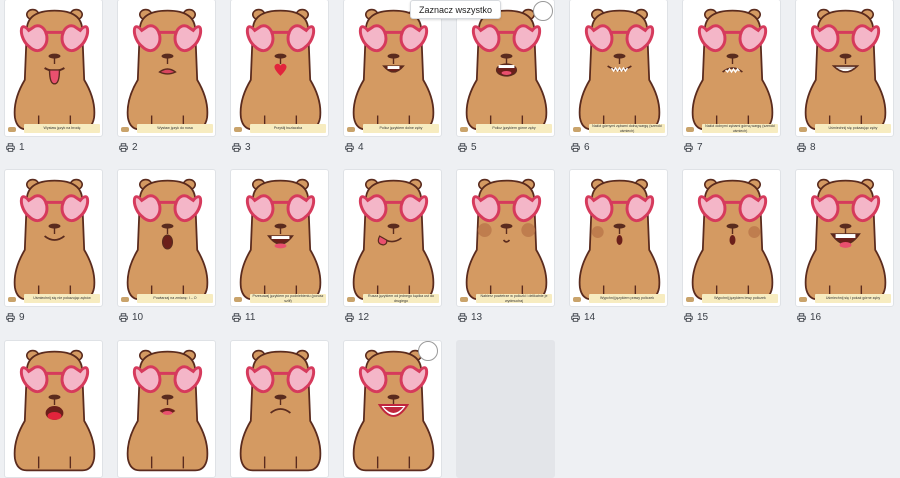 This screenshot has width=900, height=478. What do you see at coordinates (514, 128) in the screenshot?
I see `exercise-caption: Policz językiem górne zęby` at bounding box center [514, 128].